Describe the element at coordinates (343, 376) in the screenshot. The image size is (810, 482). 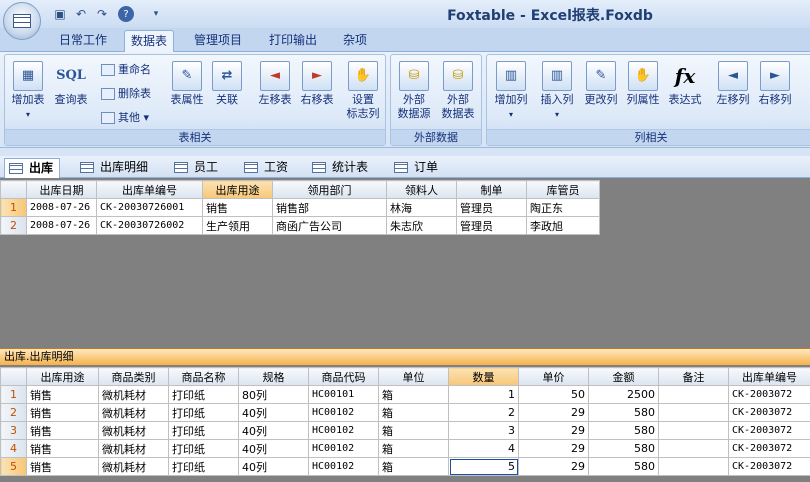
I see `column-header: 商品代码` at that location.